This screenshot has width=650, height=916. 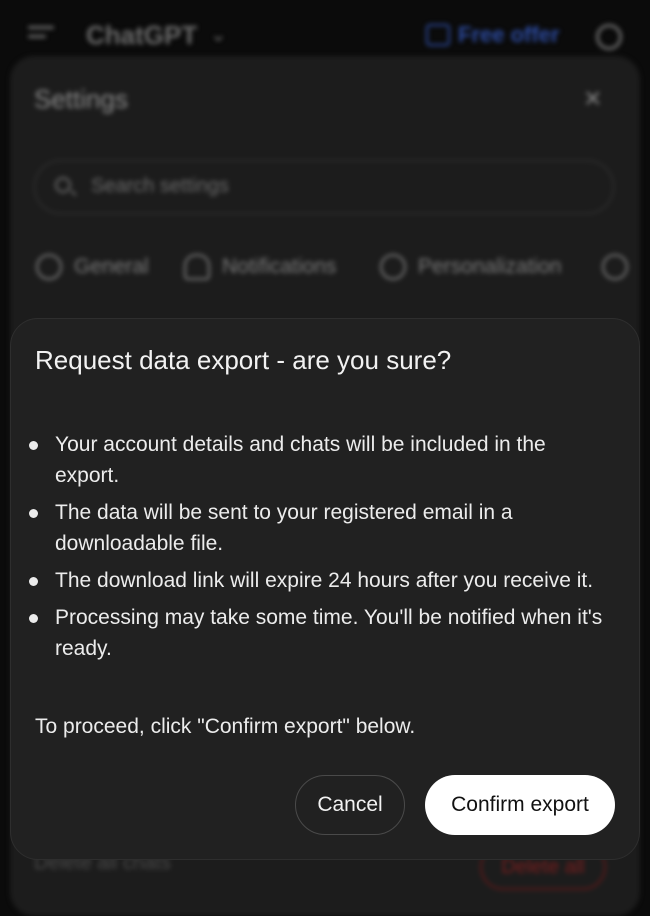 I want to click on app-title: ChatGPT, so click(x=141, y=35).